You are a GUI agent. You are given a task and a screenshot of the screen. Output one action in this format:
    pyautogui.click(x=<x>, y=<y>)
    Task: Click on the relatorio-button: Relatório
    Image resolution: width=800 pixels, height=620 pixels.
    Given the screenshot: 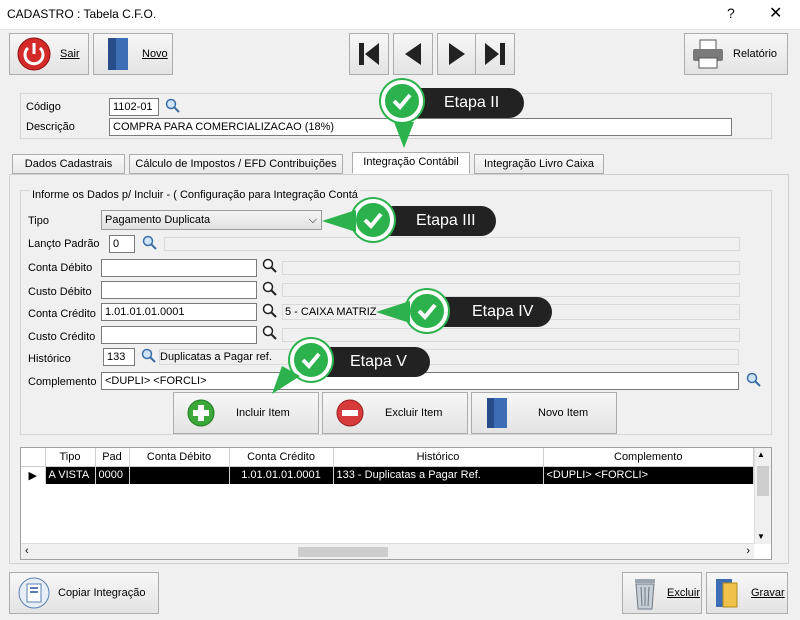 What is the action you would take?
    pyautogui.click(x=736, y=54)
    